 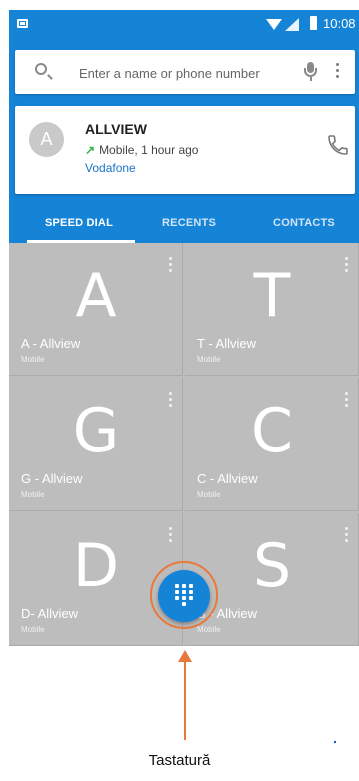 I want to click on contact-name: ALLVIEW, so click(x=116, y=129).